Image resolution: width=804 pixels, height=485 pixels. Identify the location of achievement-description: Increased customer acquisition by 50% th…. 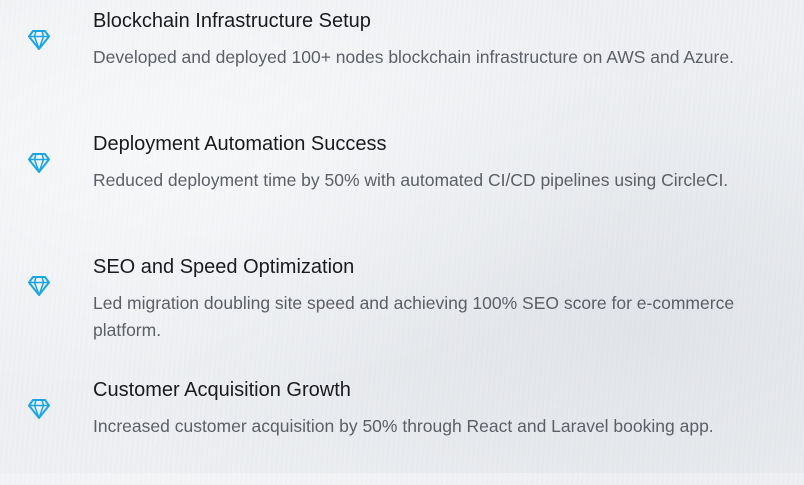
(403, 426).